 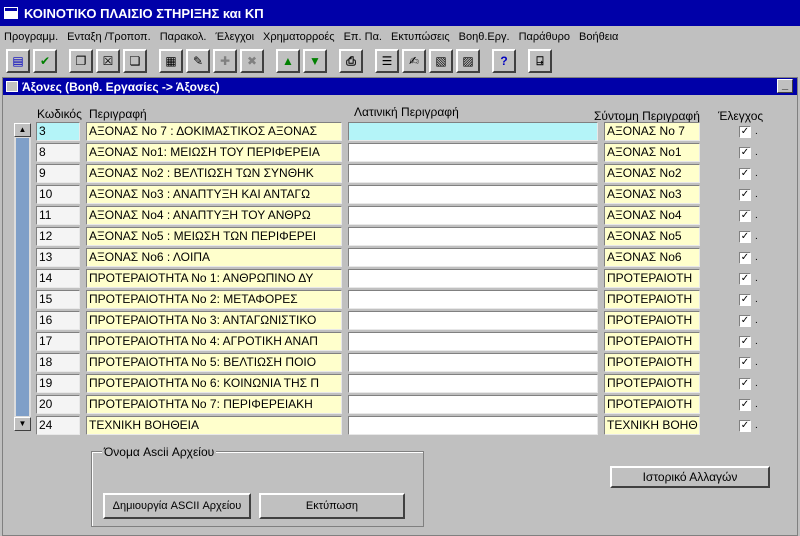 I want to click on description-field: ΠΡΟΤΕΡΑΙΟΤΗΤΑ Νο 7: ΠΕΡΙΦΕΡΕΙΑΚΗ, so click(x=214, y=404).